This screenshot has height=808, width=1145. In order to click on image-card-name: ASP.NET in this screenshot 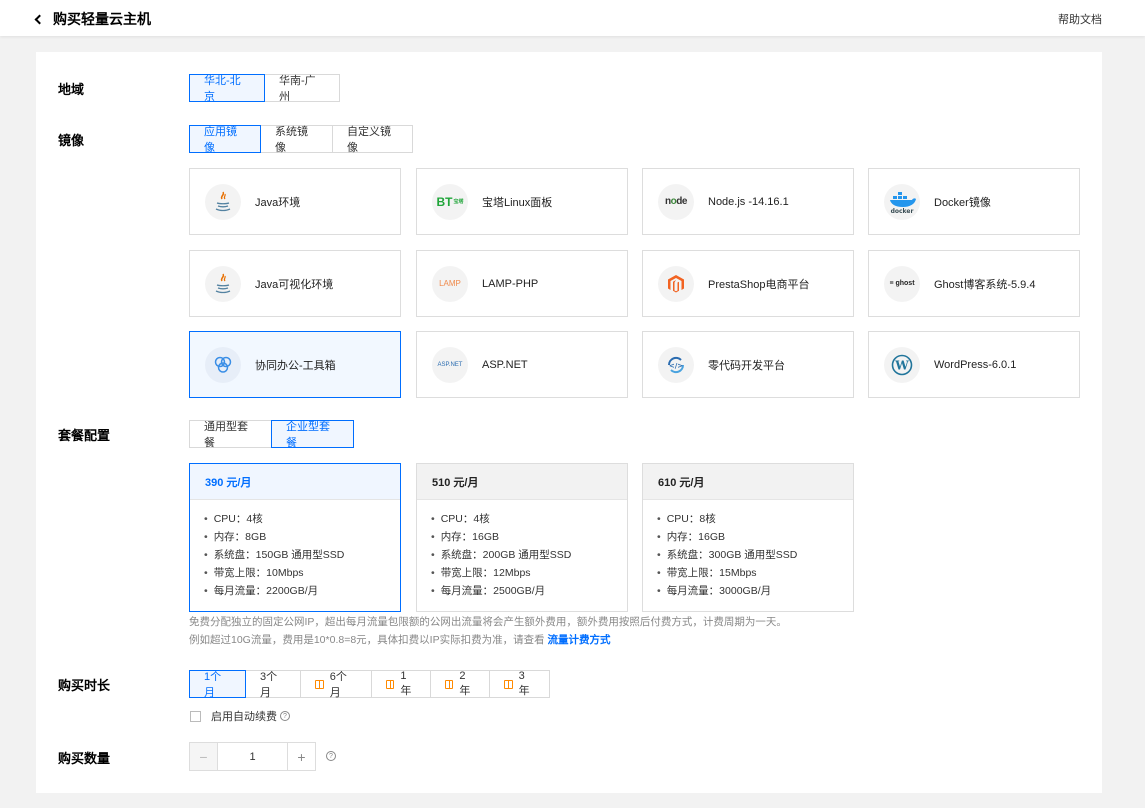, I will do `click(505, 364)`.